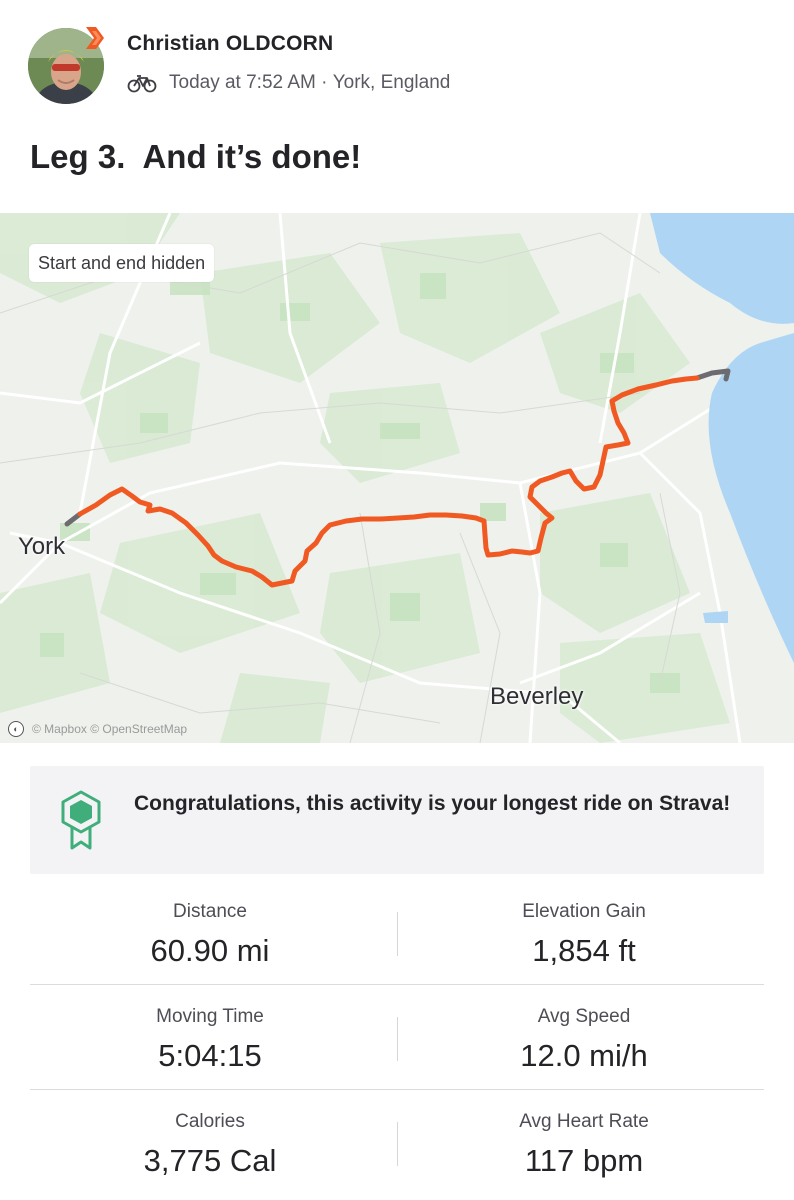 Image resolution: width=794 pixels, height=1200 pixels. Describe the element at coordinates (584, 1055) in the screenshot. I see `stat-value: 12.0 mi/h` at that location.